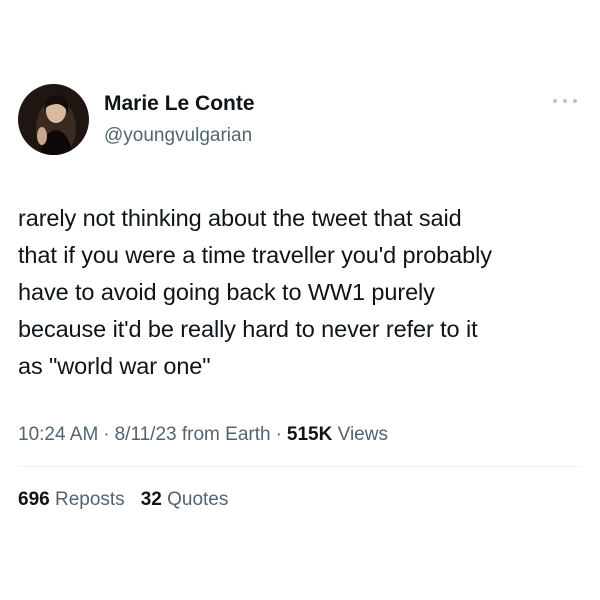 This screenshot has height=600, width=600. I want to click on tweet-text-line: have to avoid going back to WW1 purely, so click(226, 292).